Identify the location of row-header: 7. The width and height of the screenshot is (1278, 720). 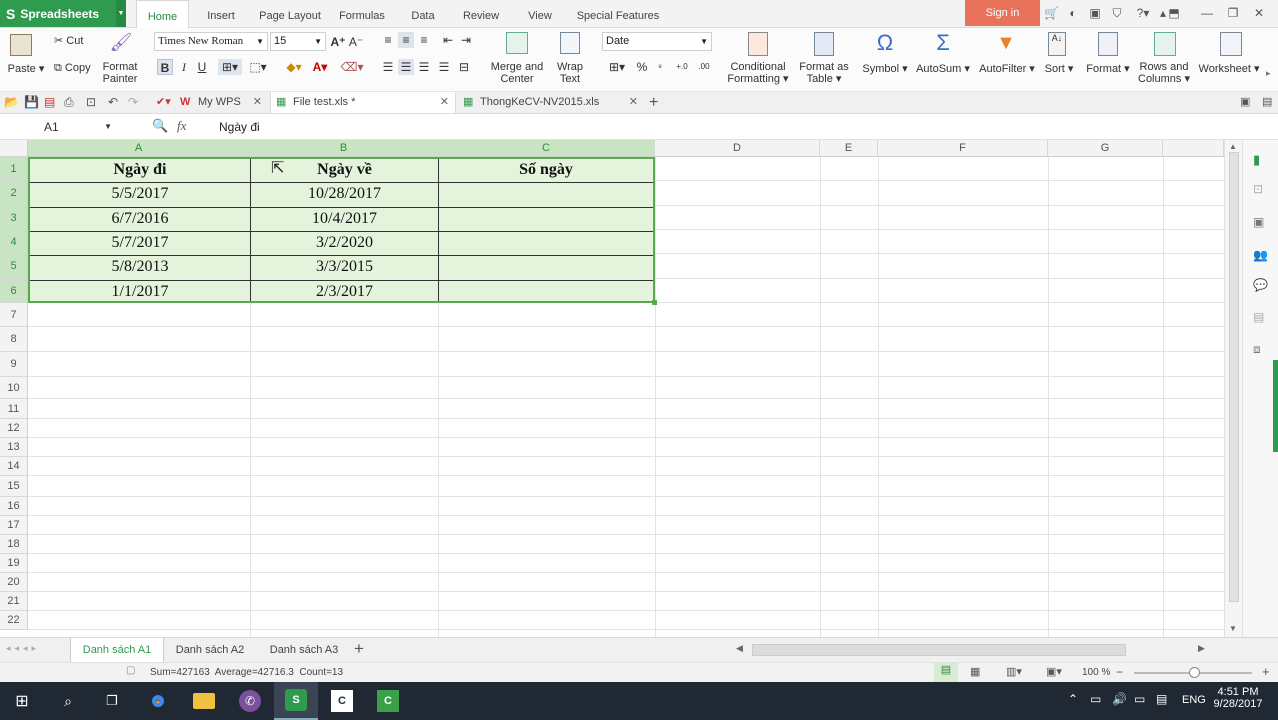
(14, 315).